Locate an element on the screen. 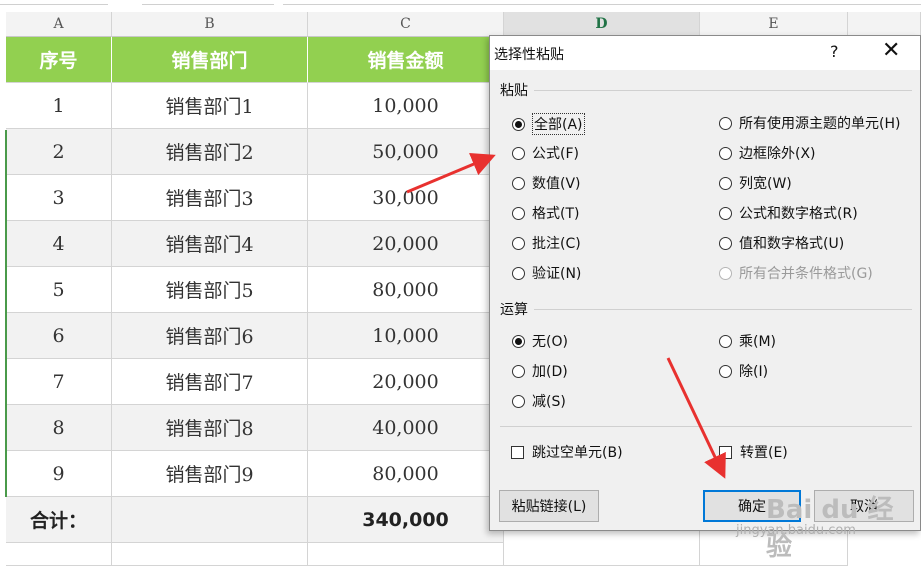 This screenshot has height=566, width=921. cell-index: 3 is located at coordinates (59, 198).